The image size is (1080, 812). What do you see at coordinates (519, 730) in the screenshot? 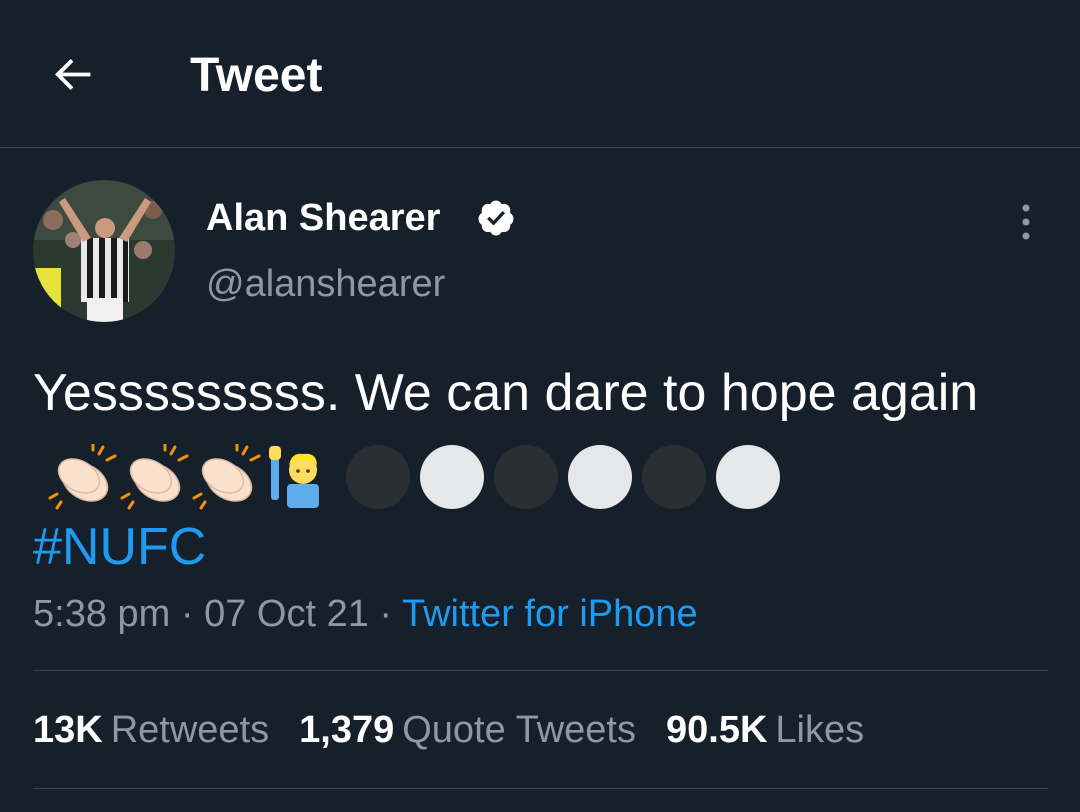
I see `quote-tweets-label: Quote Tweets` at bounding box center [519, 730].